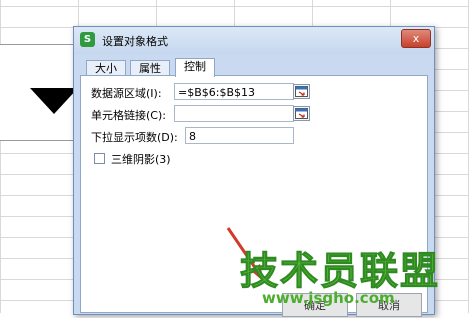 This screenshot has width=469, height=318. I want to click on watermark-title: 技术员联盟, so click(340, 271).